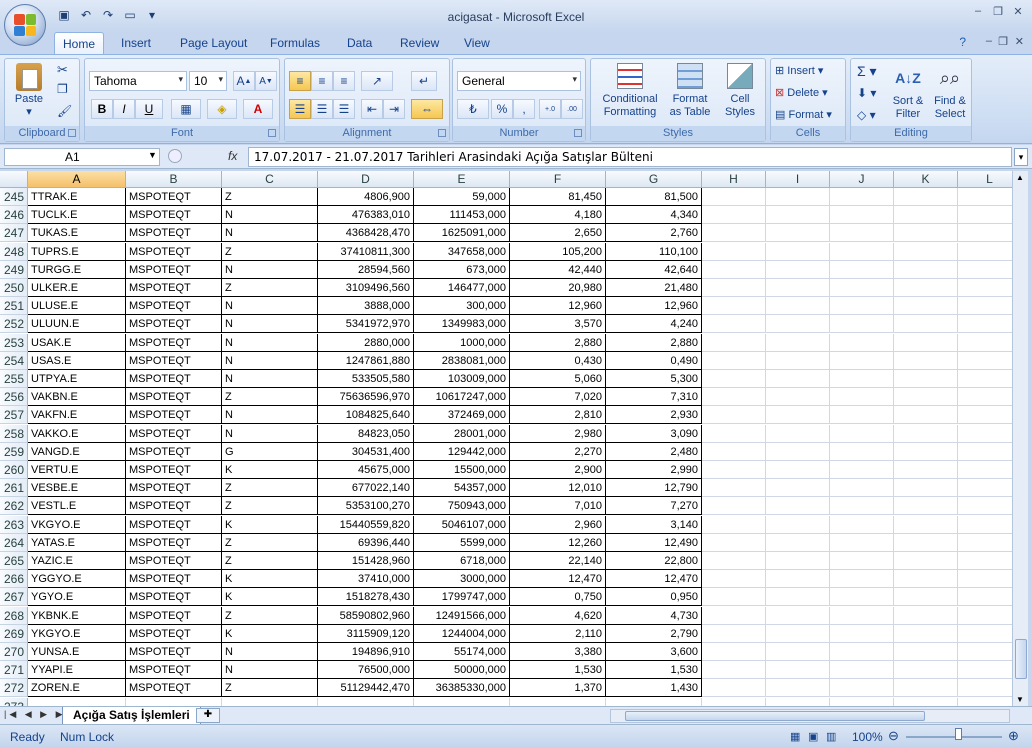 The width and height of the screenshot is (1032, 748). I want to click on horizontal-scrollbar, so click(810, 716).